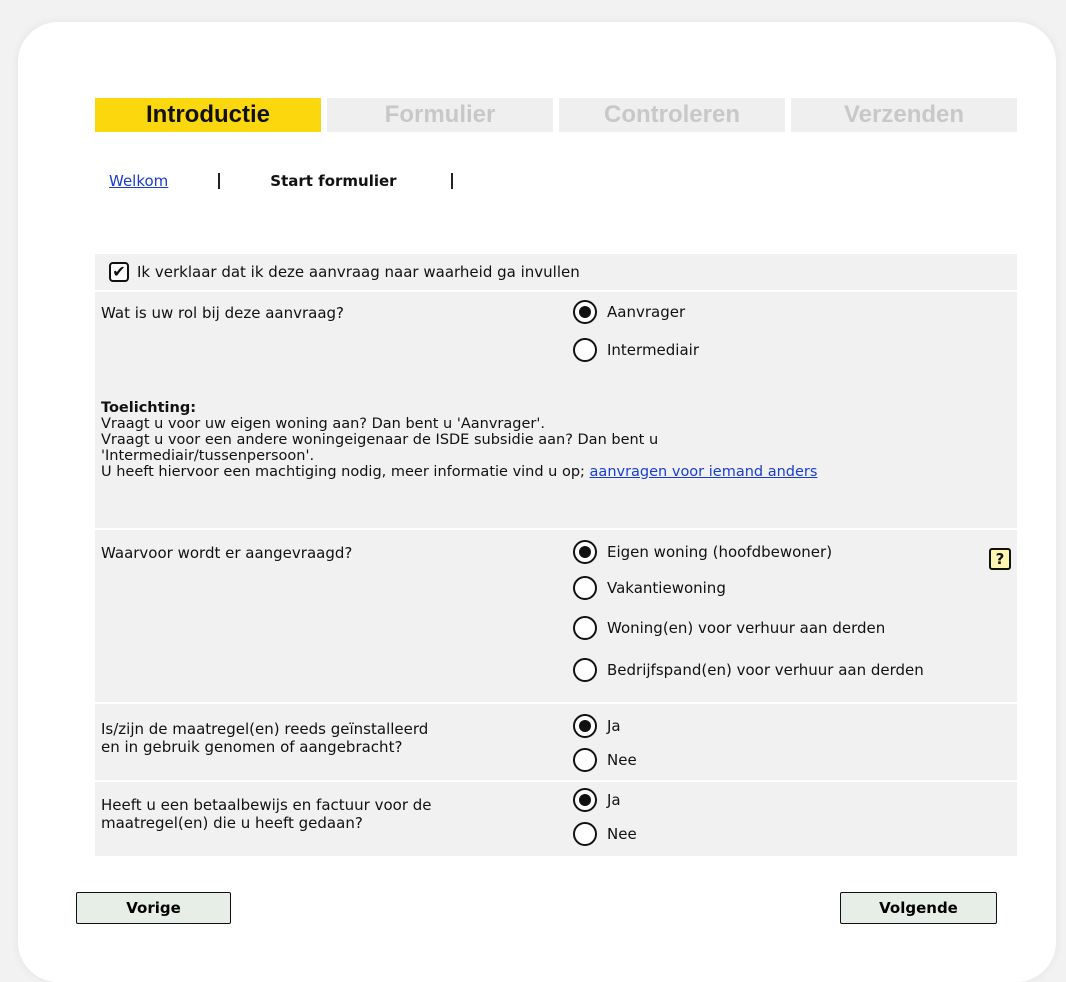  I want to click on explanation-heading: Toelichting:, so click(149, 408).